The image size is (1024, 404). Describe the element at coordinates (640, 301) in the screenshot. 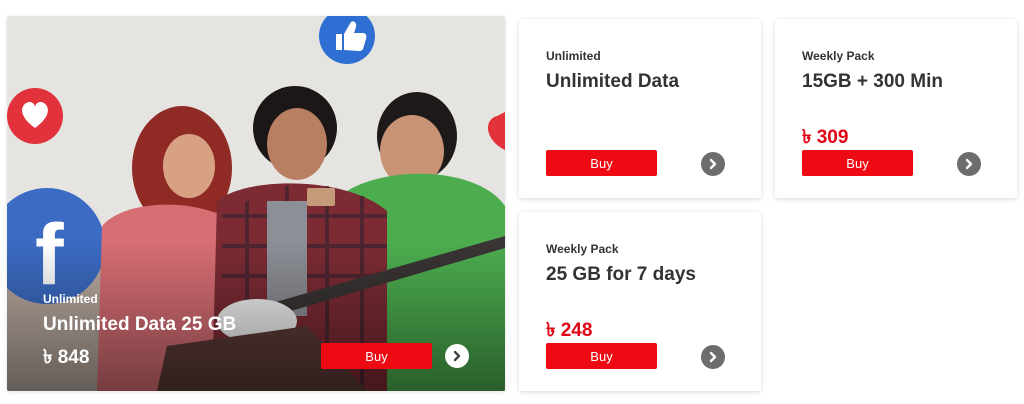

I see `offer-card-25gb-7days: Weekly Pack 25 GB for 7 days ৳ 248 Buy` at that location.